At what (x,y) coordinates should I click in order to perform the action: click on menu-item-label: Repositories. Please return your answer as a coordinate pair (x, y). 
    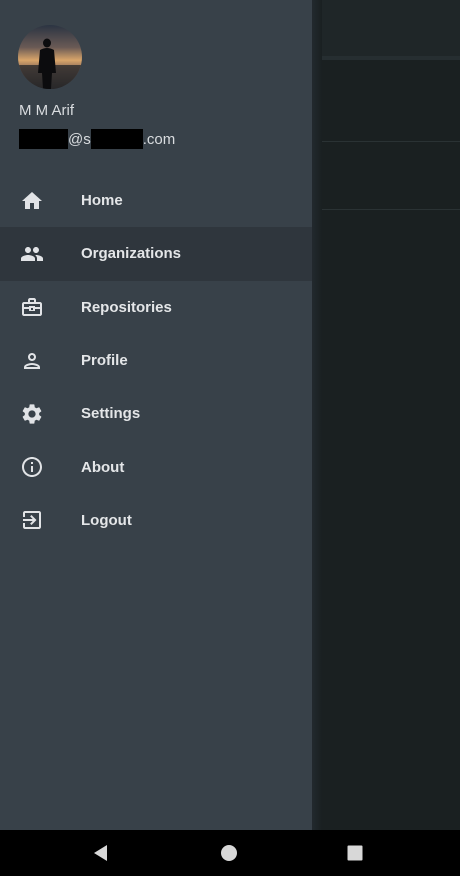
    Looking at the image, I should click on (126, 307).